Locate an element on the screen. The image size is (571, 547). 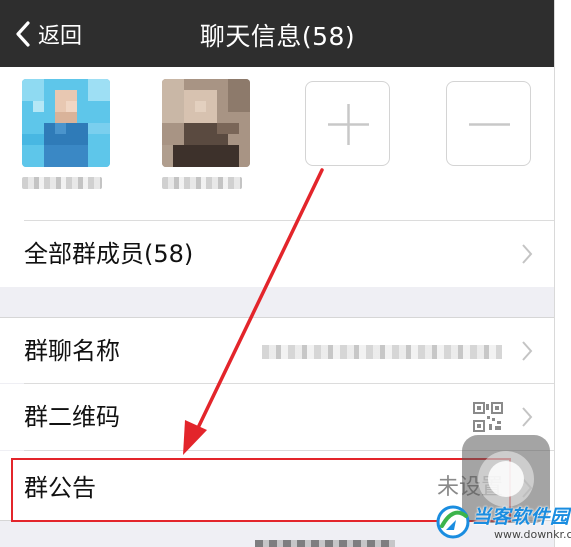
group-name-value-blurred is located at coordinates (382, 352).